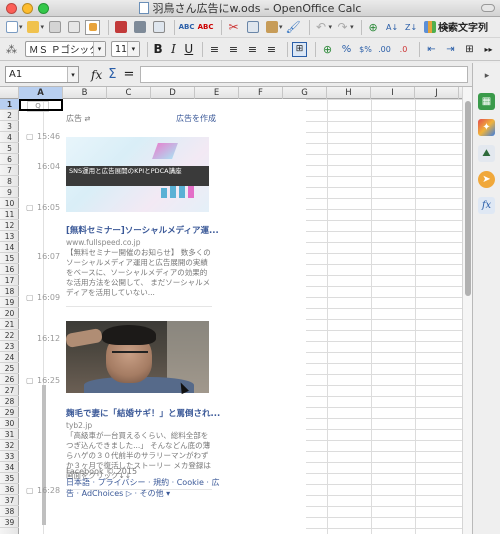  I want to click on decrease-indent-icon: ⇤, so click(431, 49).